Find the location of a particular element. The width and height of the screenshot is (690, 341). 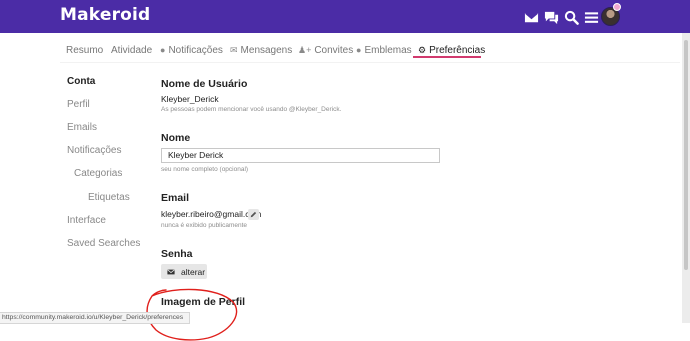

tab-emblemas: ● Emblemas is located at coordinates (384, 50).